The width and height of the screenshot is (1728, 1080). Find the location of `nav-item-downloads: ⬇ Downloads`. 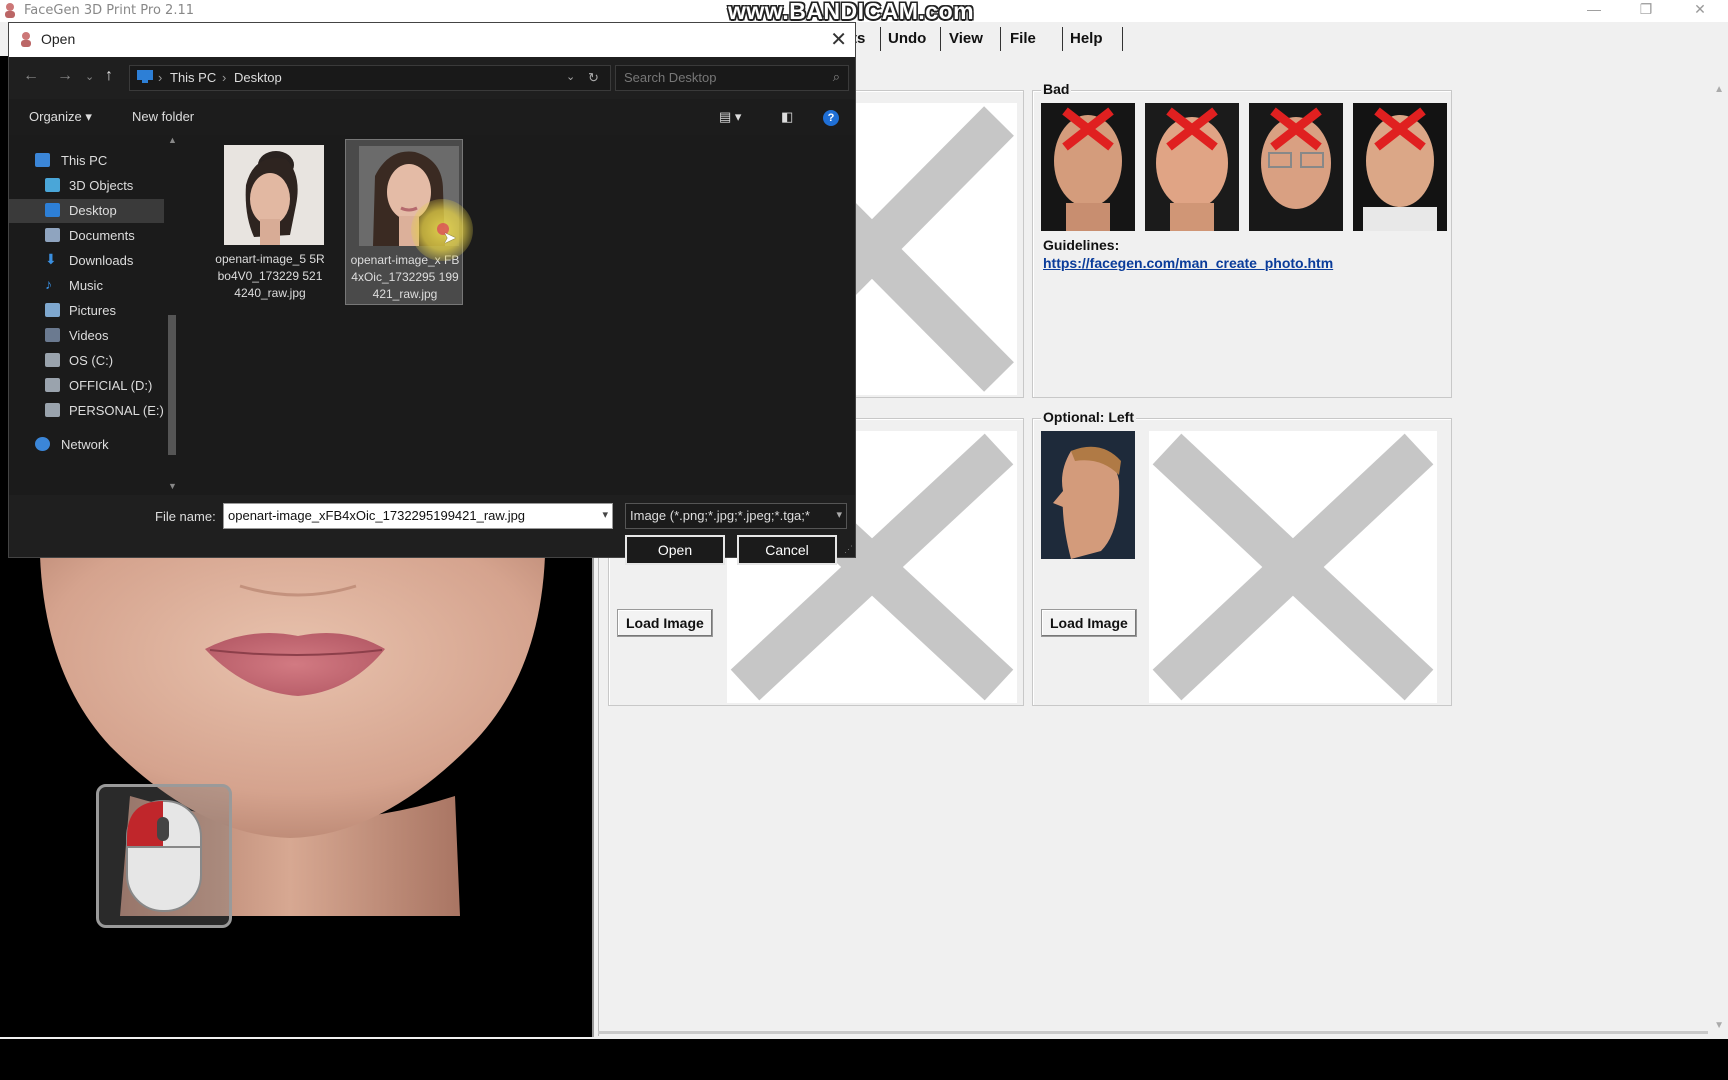

nav-item-downloads: ⬇ Downloads is located at coordinates (86, 261).